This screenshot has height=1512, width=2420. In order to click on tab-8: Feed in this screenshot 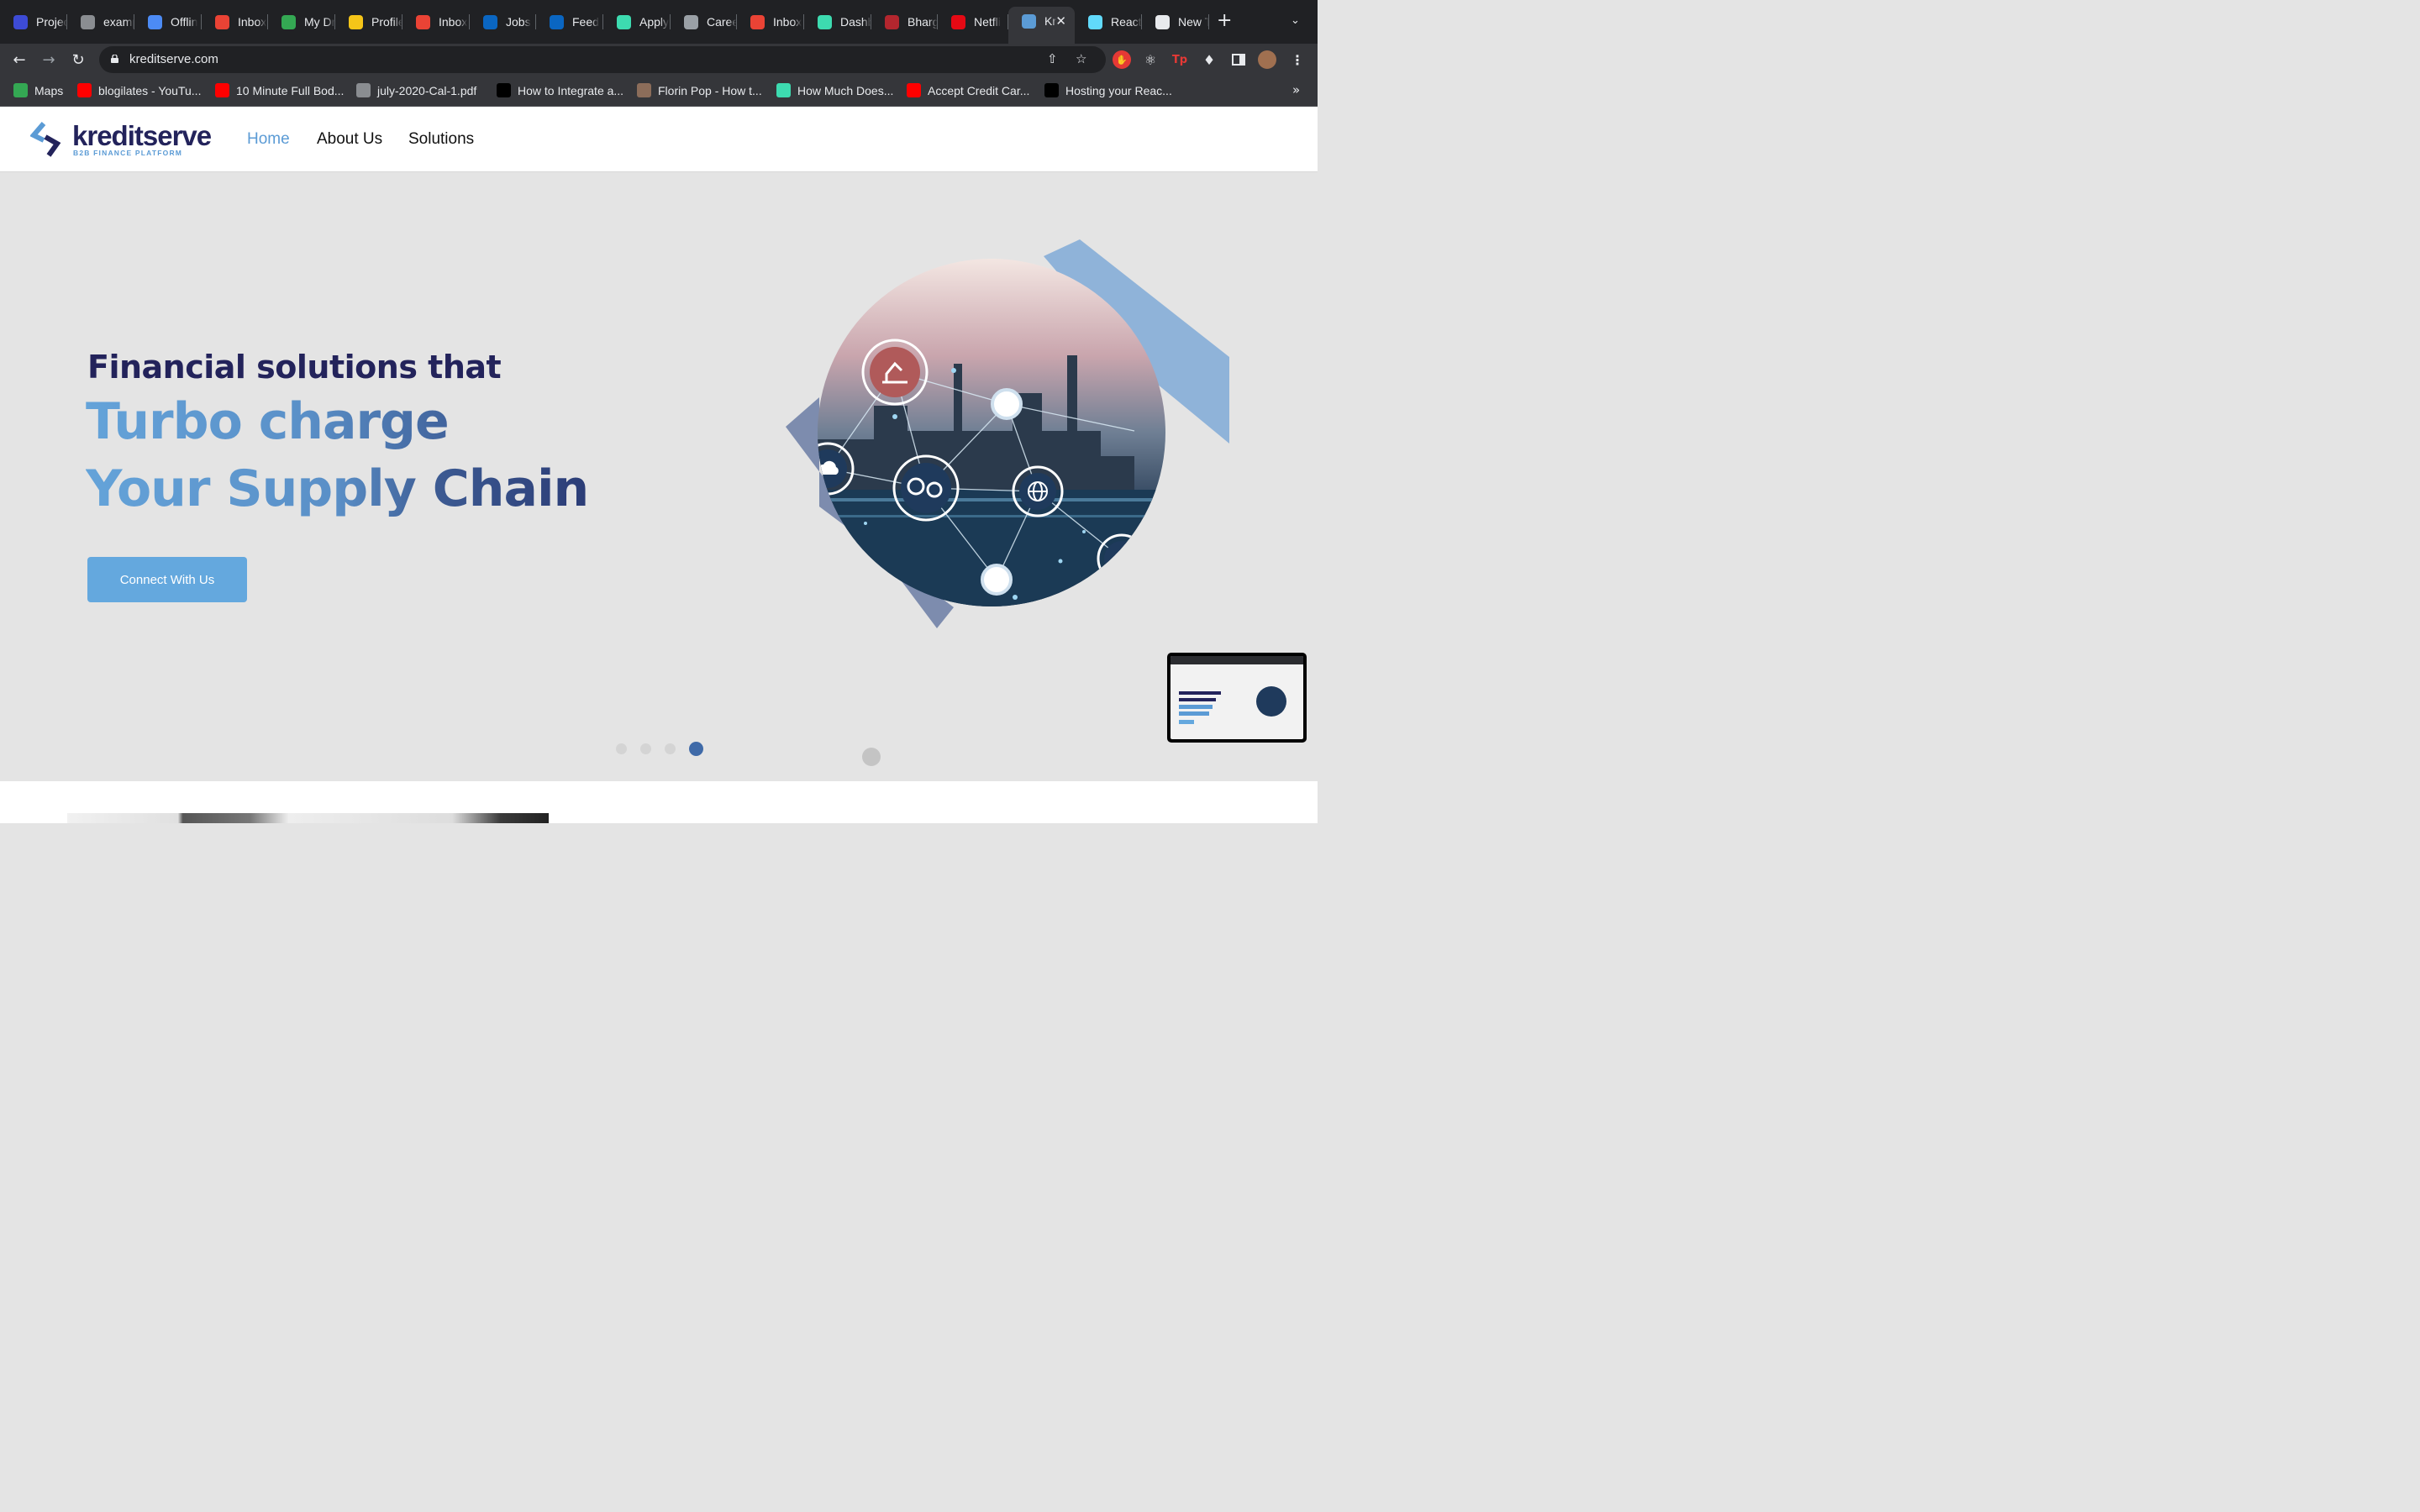, I will do `click(569, 21)`.